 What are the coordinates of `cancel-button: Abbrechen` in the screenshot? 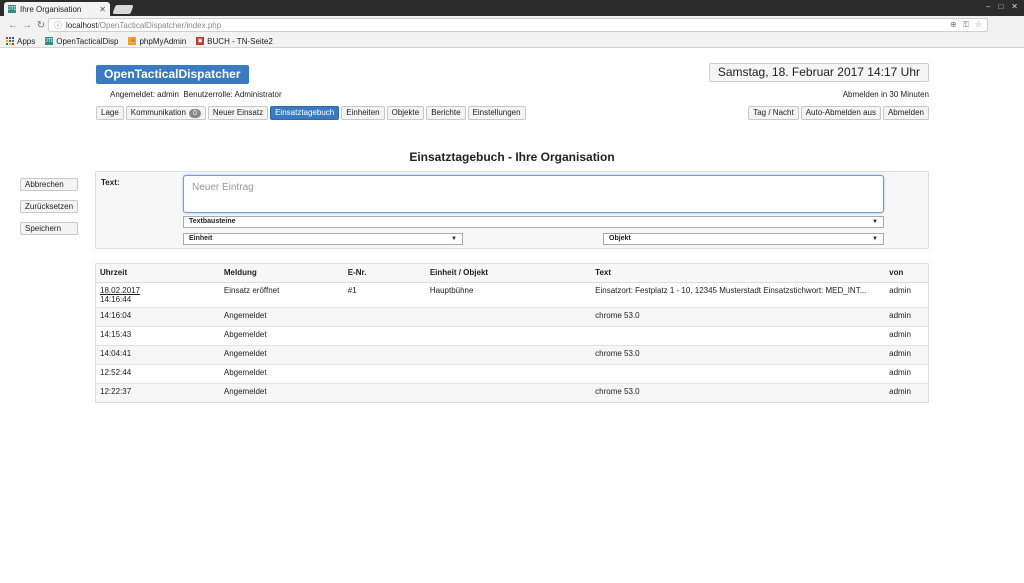 It's located at (49, 184).